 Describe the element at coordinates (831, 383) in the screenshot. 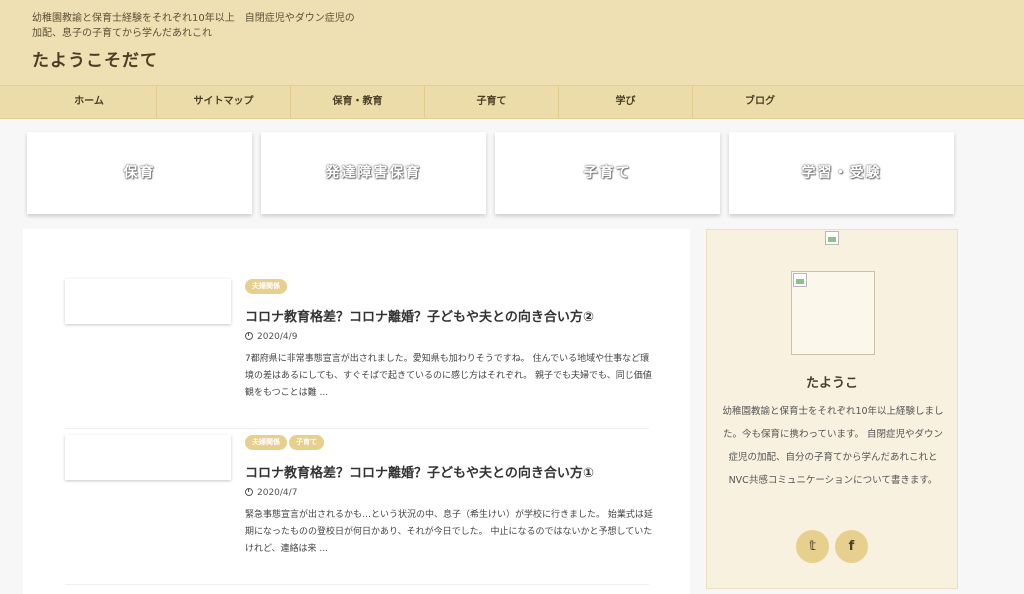

I see `profile-name: たようこ` at that location.